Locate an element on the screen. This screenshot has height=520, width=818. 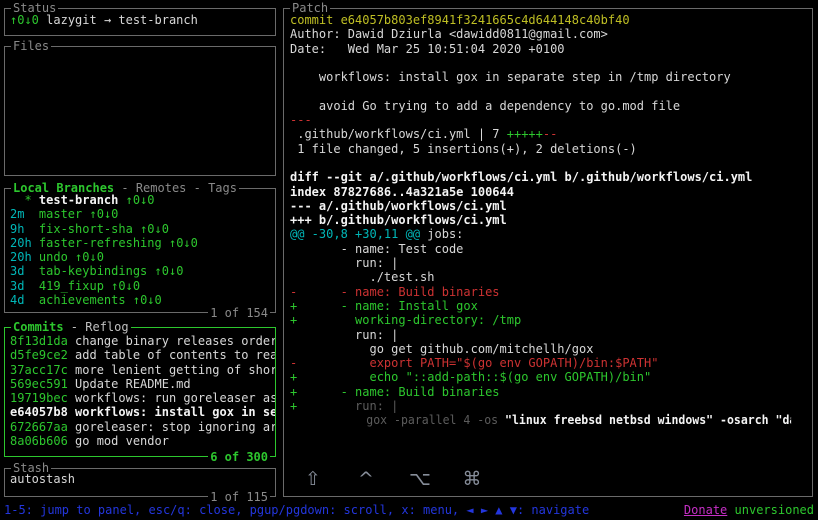
commit-sha: 8f13d1da is located at coordinates (39, 341).